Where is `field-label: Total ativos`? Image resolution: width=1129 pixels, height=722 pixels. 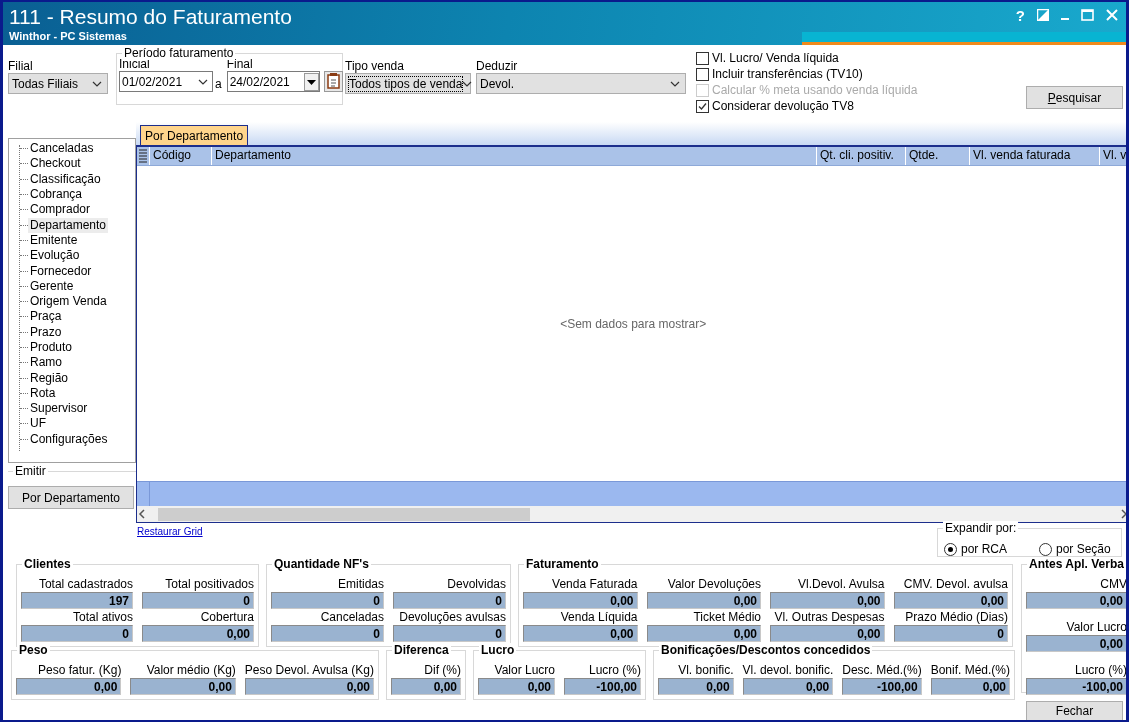
field-label: Total ativos is located at coordinates (102, 617).